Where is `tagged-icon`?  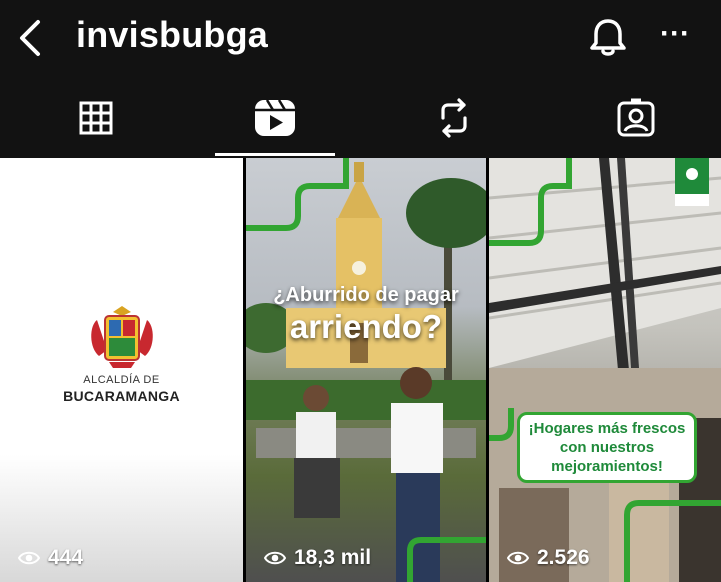 tagged-icon is located at coordinates (636, 117).